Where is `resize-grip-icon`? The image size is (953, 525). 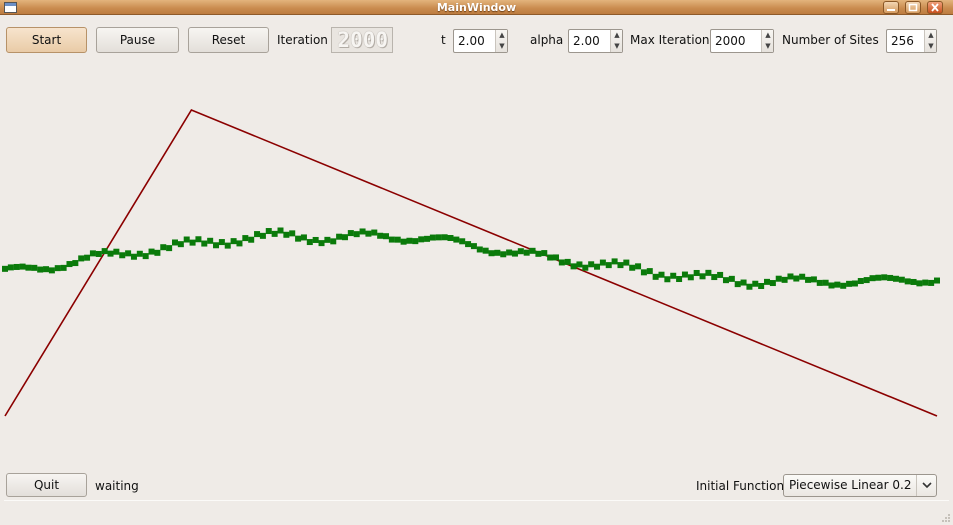
resize-grip-icon is located at coordinates (945, 517).